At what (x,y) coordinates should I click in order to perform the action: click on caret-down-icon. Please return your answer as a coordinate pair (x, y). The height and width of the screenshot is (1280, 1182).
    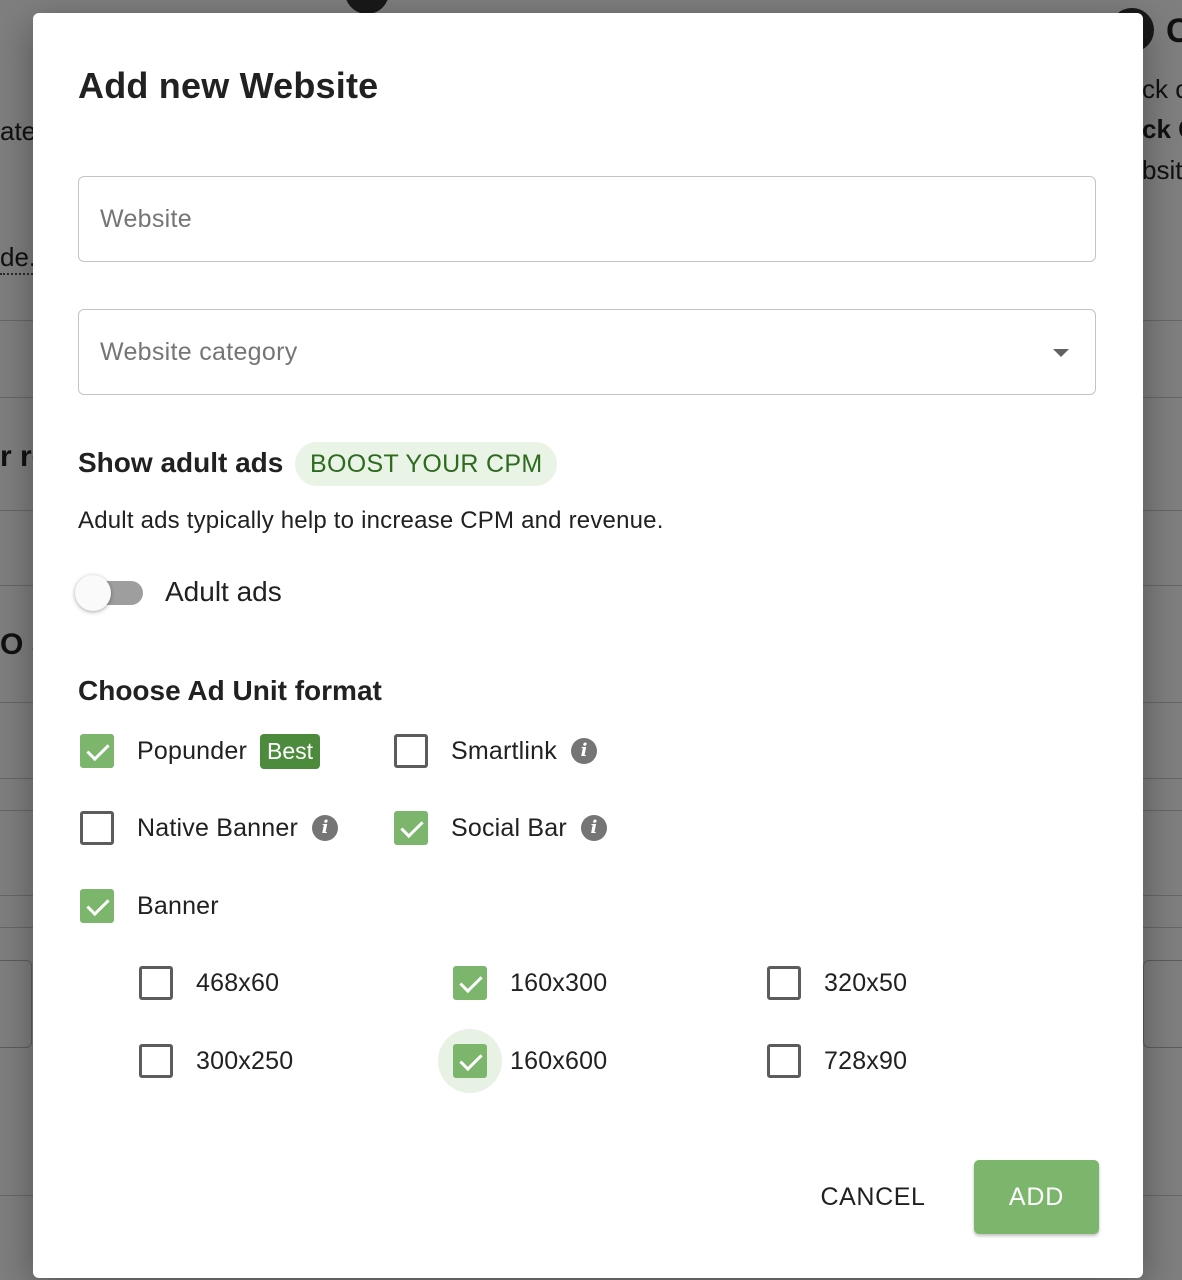
    Looking at the image, I should click on (1061, 353).